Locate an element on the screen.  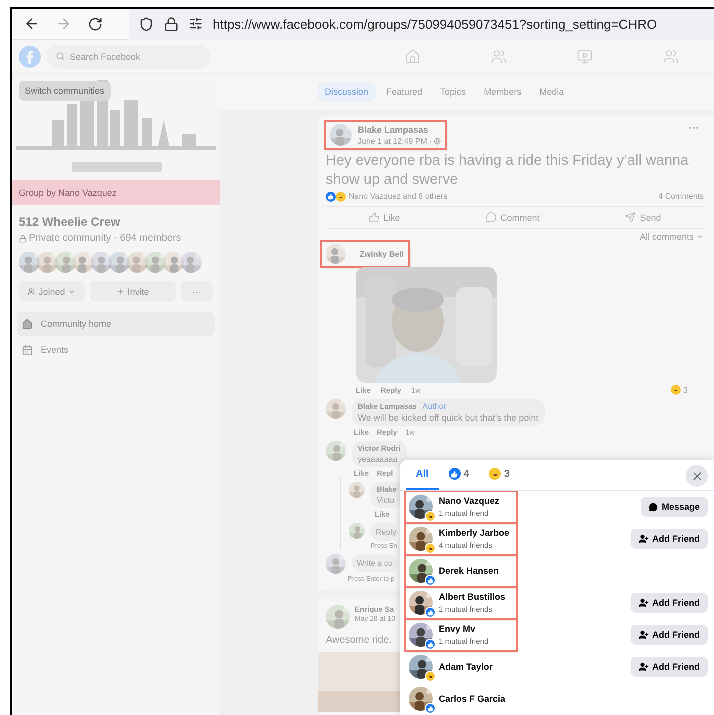
more-button: ··· is located at coordinates (197, 291).